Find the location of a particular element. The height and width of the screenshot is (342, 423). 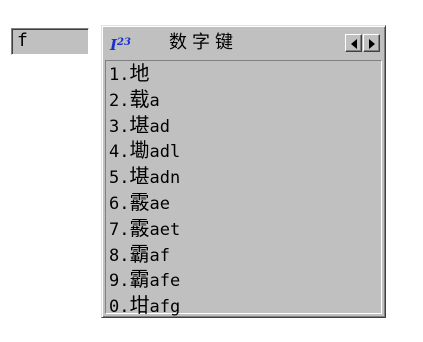

candidate-item-4: 4.墈adl is located at coordinates (144, 151).